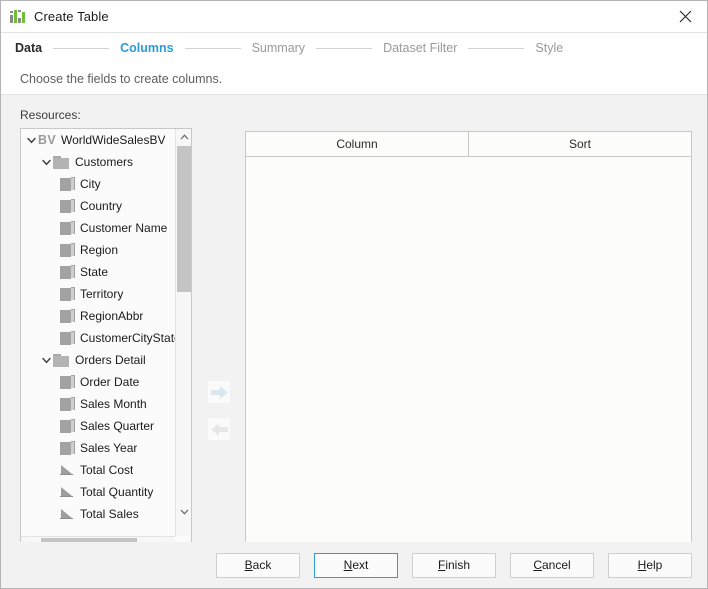  I want to click on tree-item-label: Territory, so click(102, 294).